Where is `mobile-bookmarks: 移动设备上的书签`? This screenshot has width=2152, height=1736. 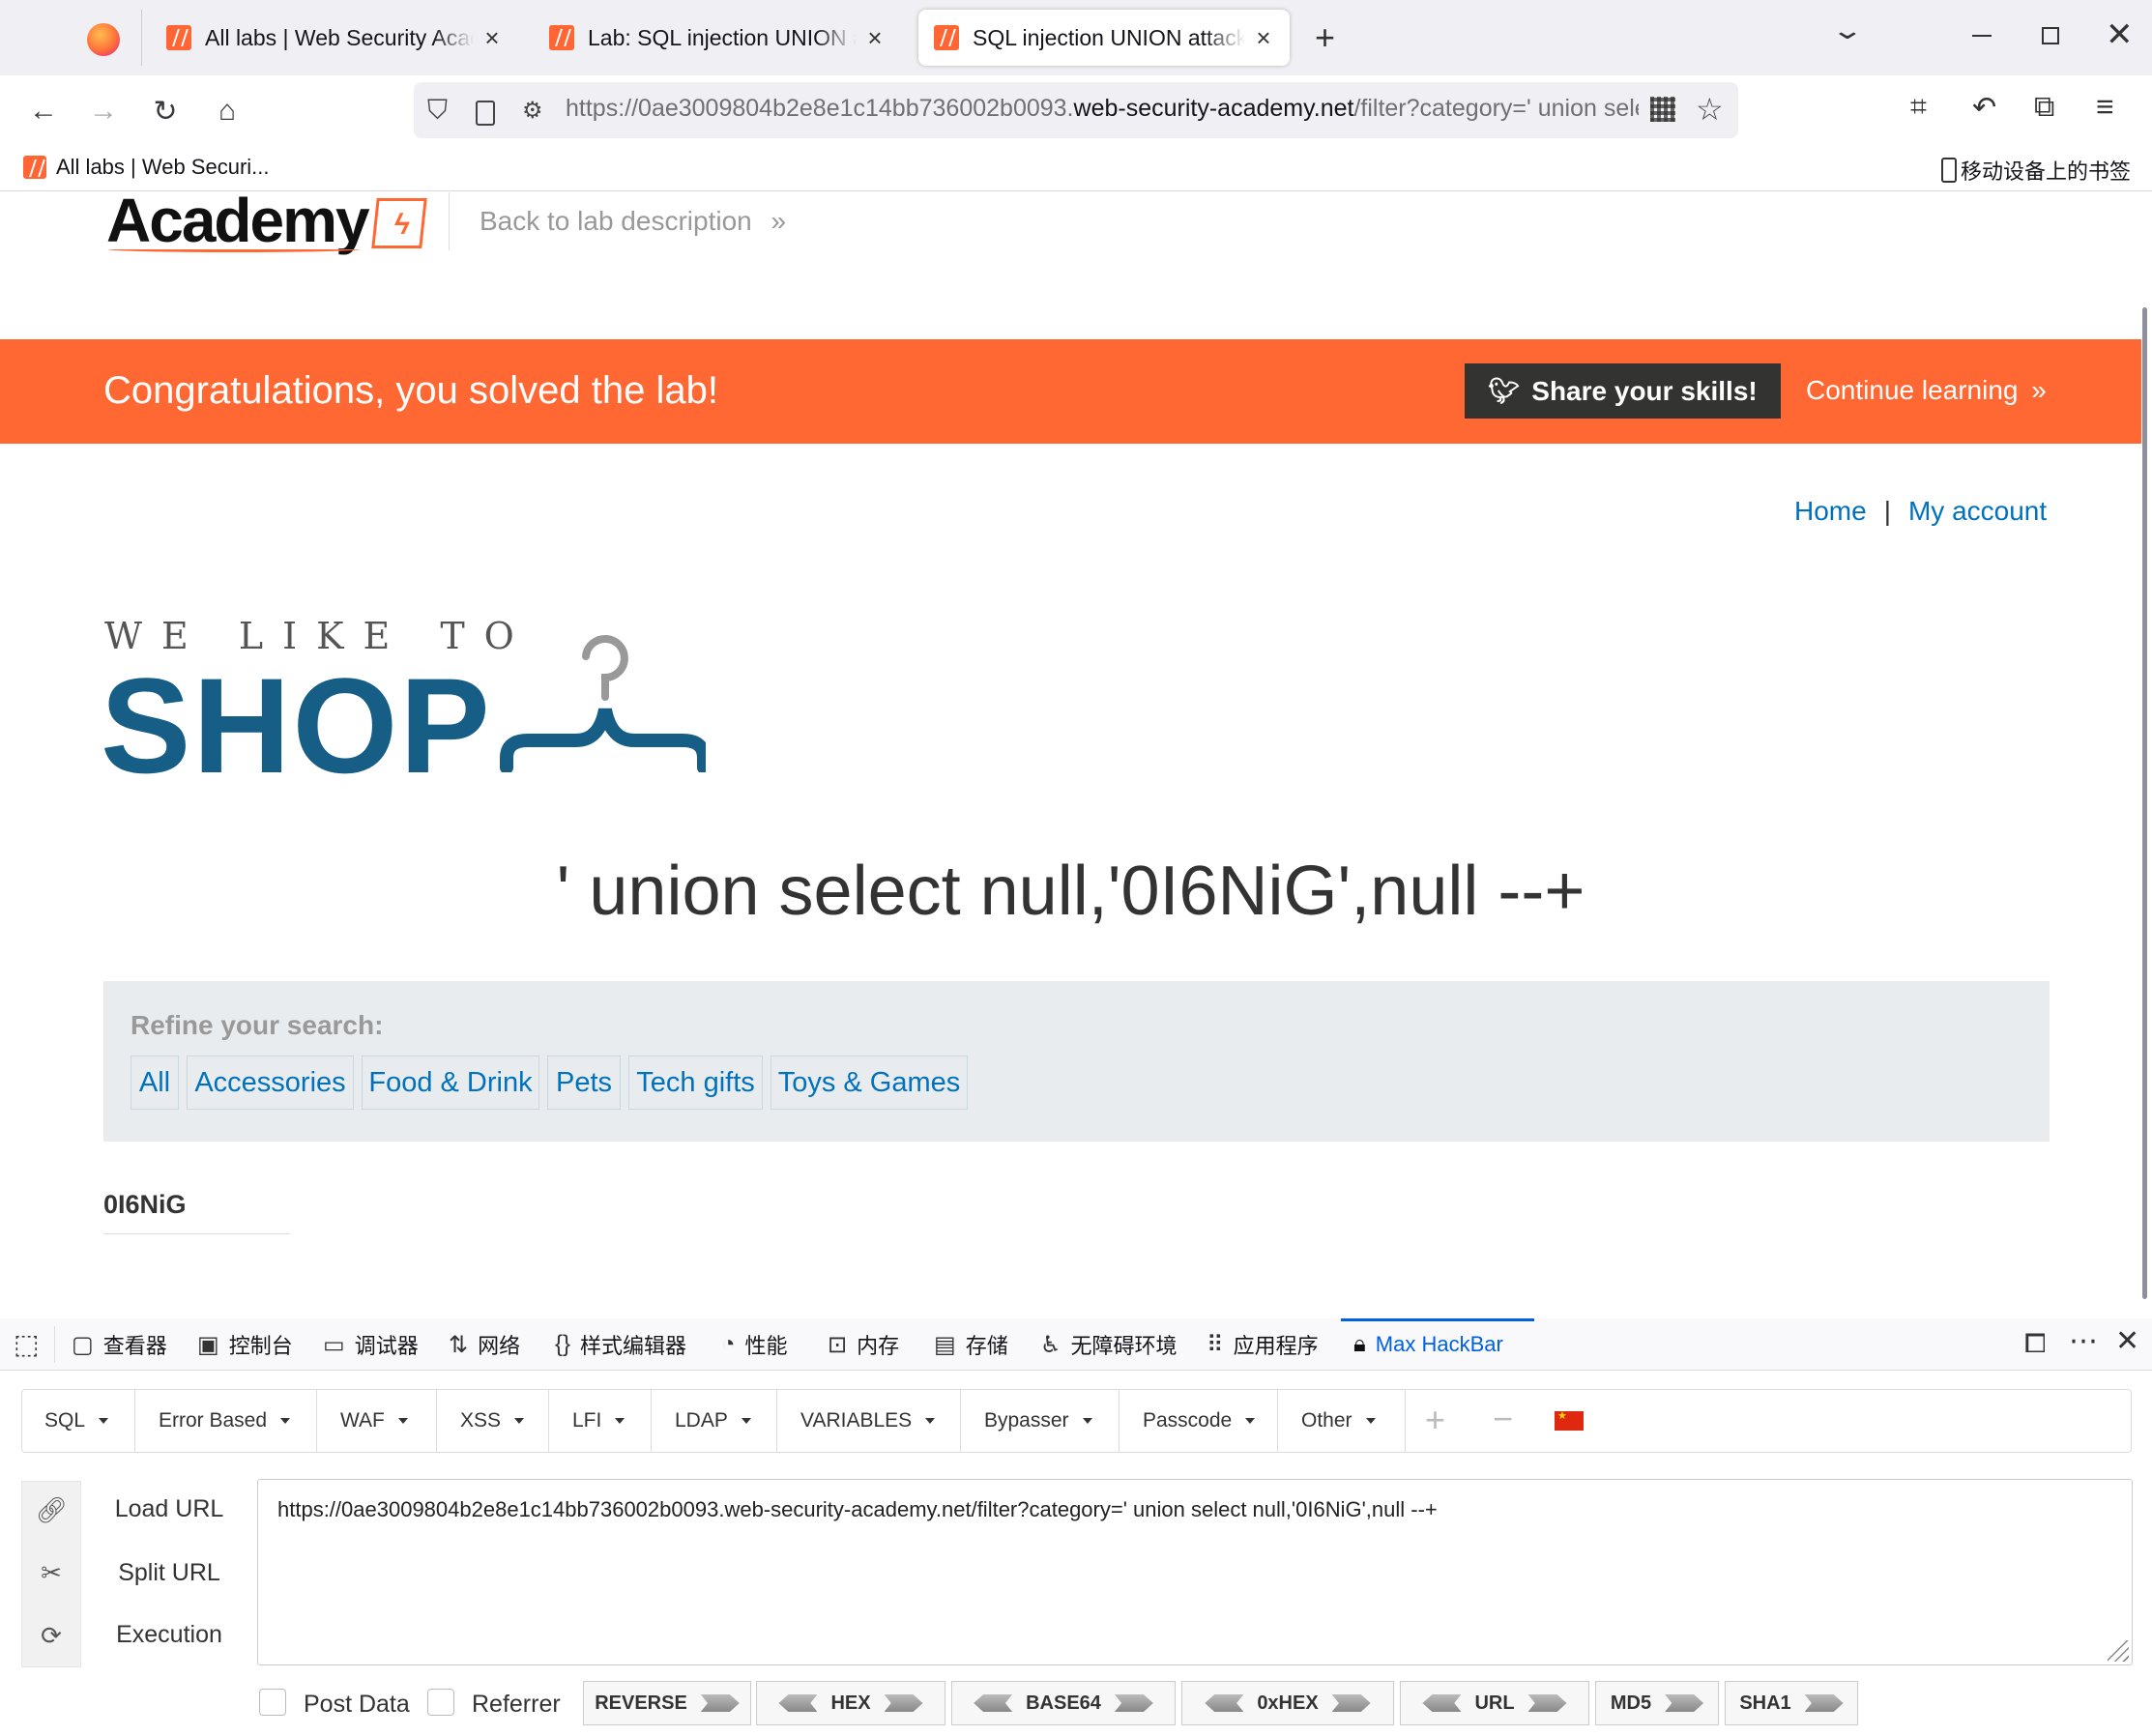
mobile-bookmarks: 移动设备上的书签 is located at coordinates (2036, 170).